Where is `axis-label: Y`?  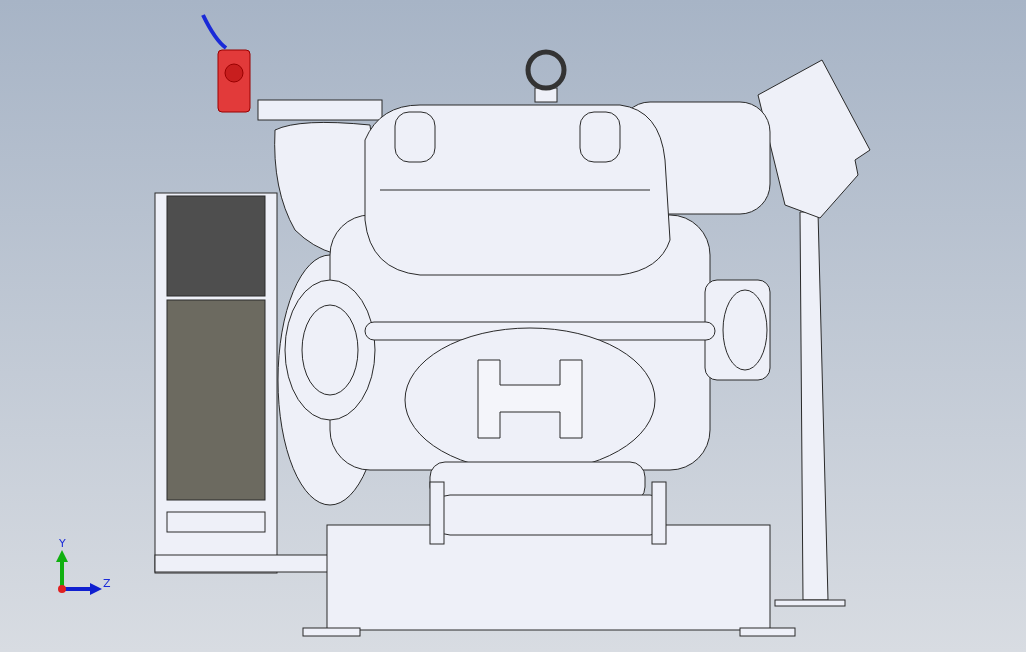 axis-label: Y is located at coordinates (62, 543).